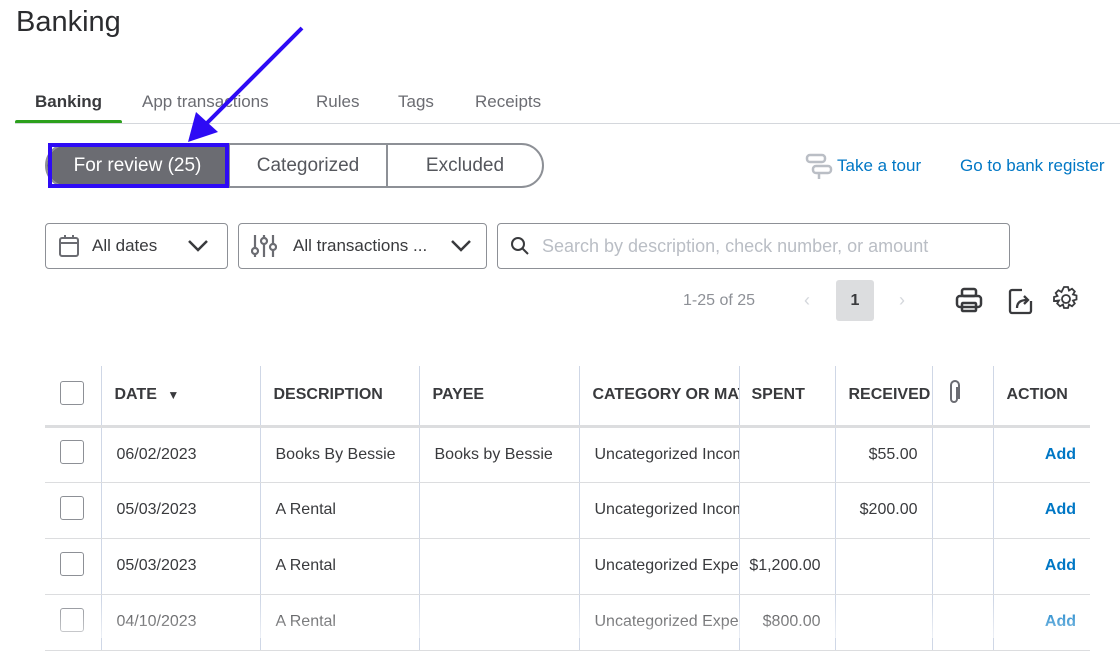  I want to click on date-cell: 06/02/2023, so click(180, 454).